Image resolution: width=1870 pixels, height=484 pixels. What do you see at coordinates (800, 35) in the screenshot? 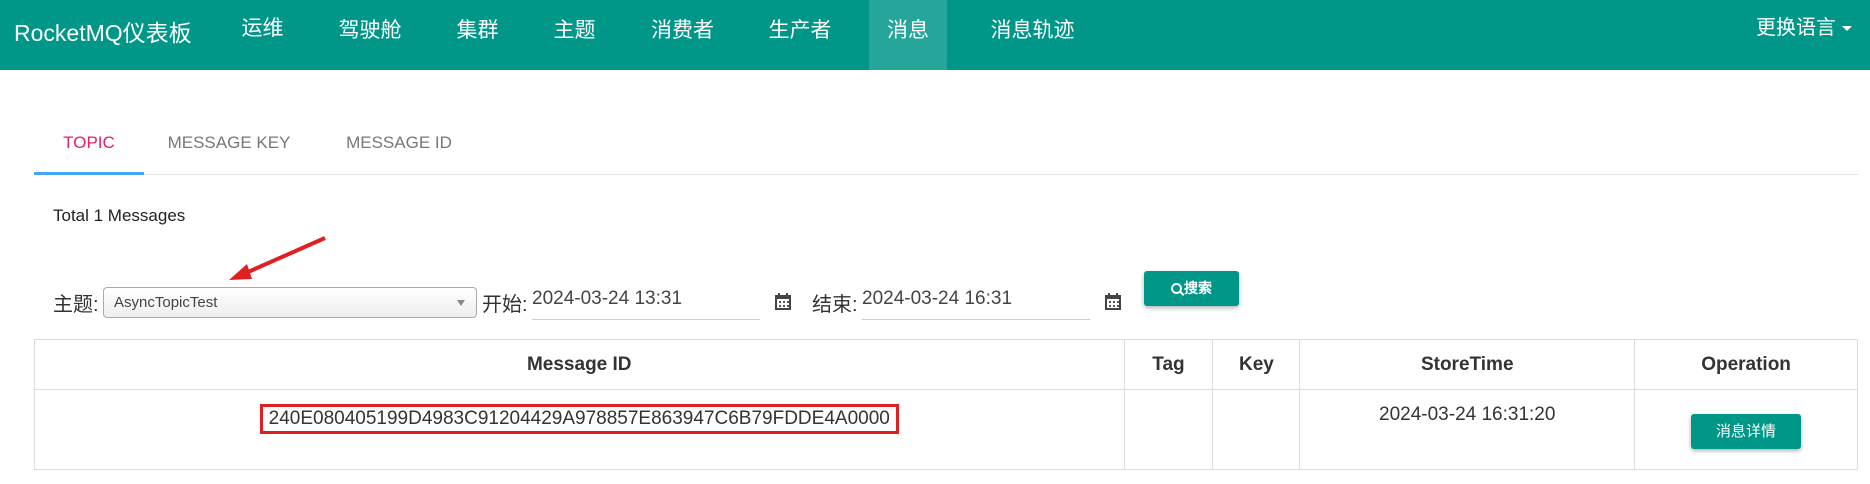
I see `nav-item-producer: 生产者` at bounding box center [800, 35].